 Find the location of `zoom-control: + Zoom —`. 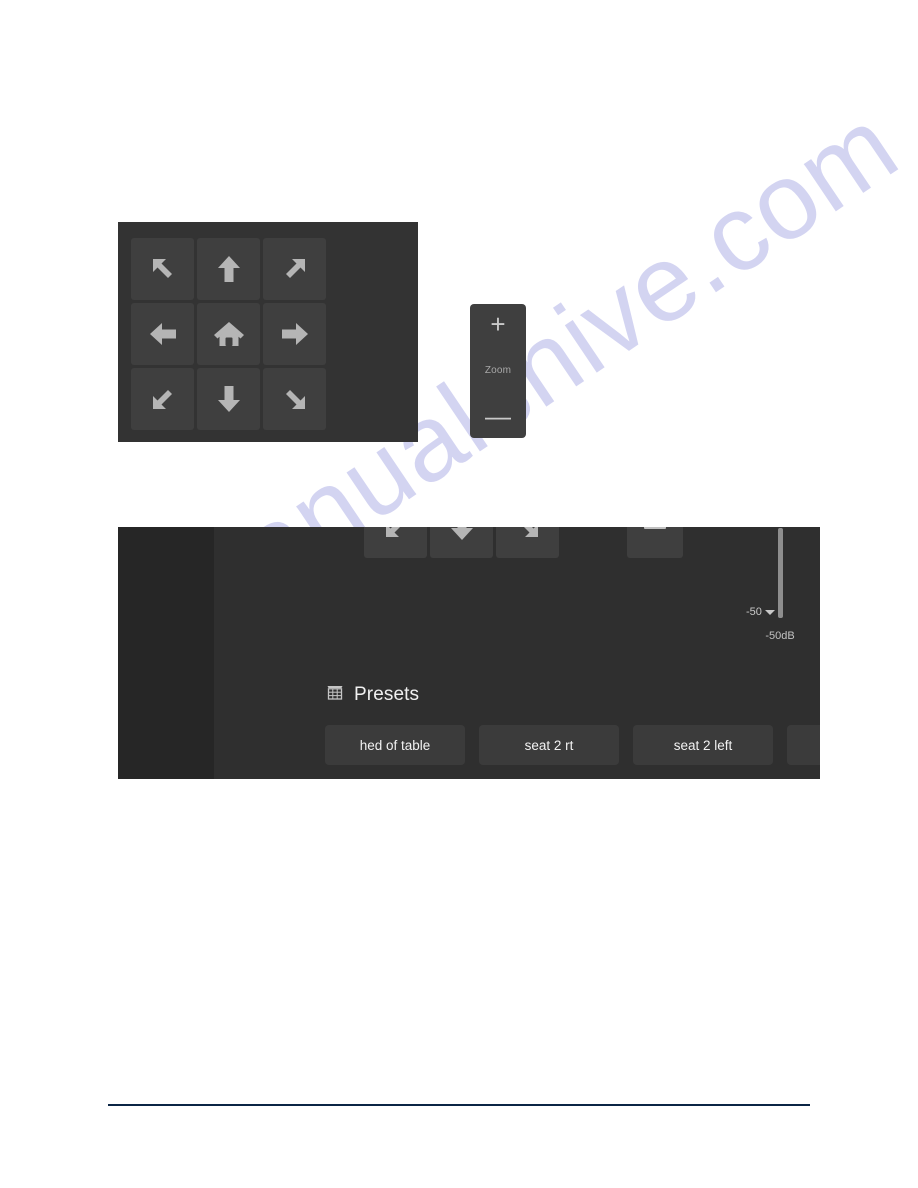

zoom-control: + Zoom — is located at coordinates (498, 371).